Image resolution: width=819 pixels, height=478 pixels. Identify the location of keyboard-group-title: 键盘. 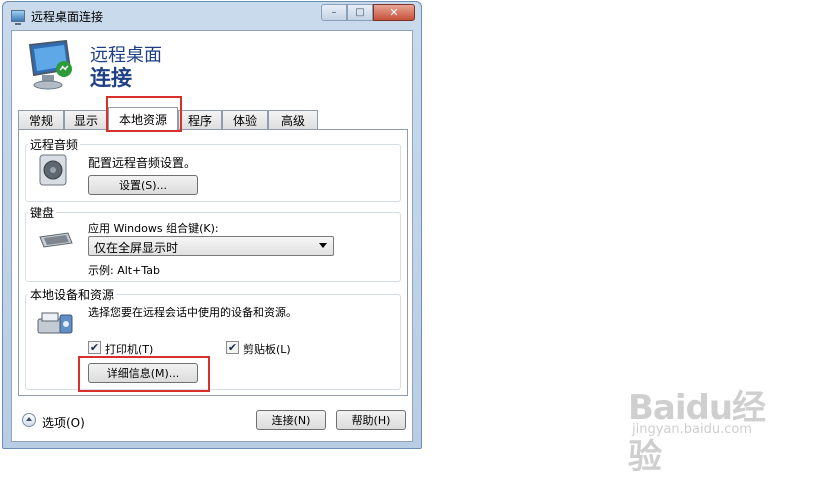
(42, 212).